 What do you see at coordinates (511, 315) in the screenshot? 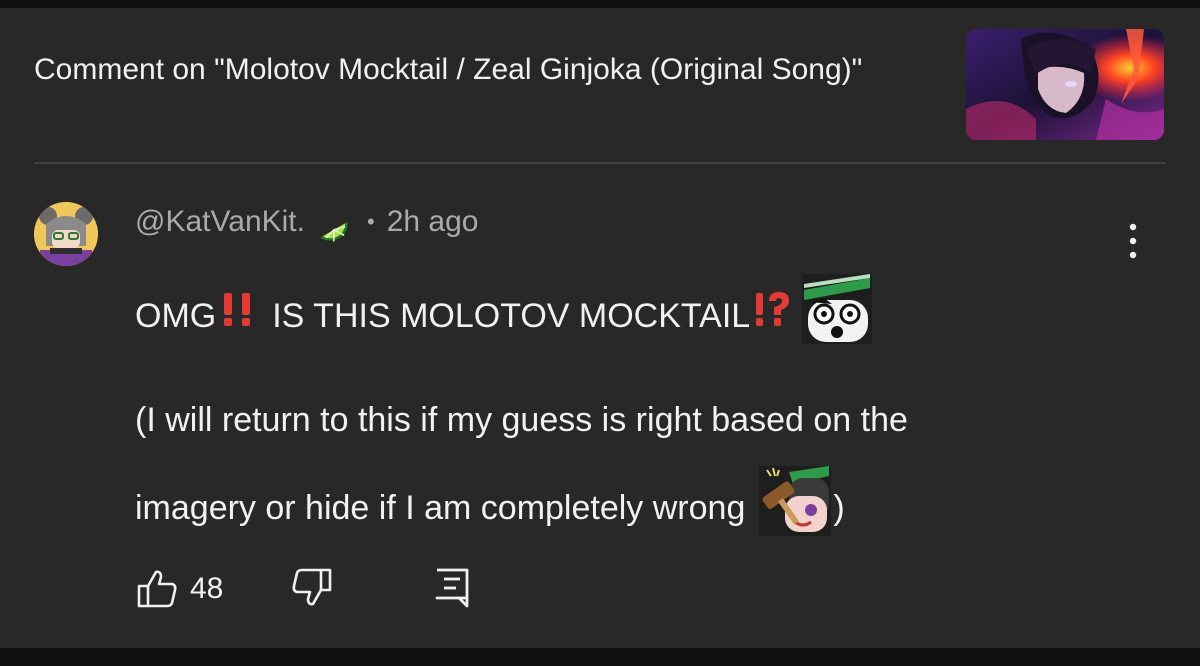
I see `comment-text-part: IS THIS MOLOTOV MOCKTAIL` at bounding box center [511, 315].